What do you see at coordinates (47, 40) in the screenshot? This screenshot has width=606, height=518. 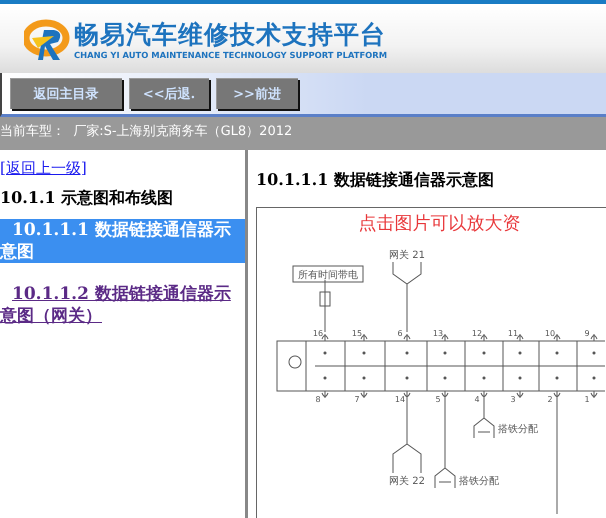 I see `logo-icon` at bounding box center [47, 40].